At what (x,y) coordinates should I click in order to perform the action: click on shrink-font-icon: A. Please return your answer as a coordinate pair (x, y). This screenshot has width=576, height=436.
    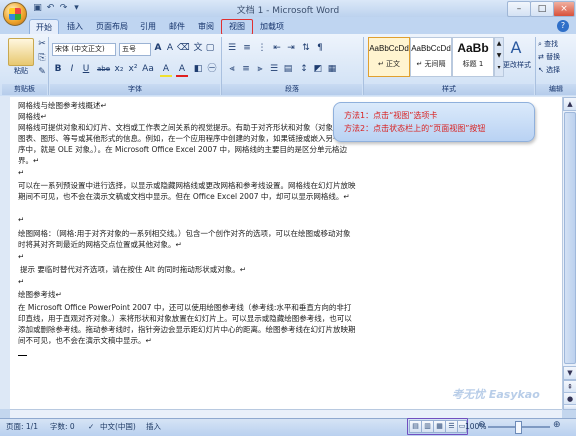
    Looking at the image, I should click on (170, 48).